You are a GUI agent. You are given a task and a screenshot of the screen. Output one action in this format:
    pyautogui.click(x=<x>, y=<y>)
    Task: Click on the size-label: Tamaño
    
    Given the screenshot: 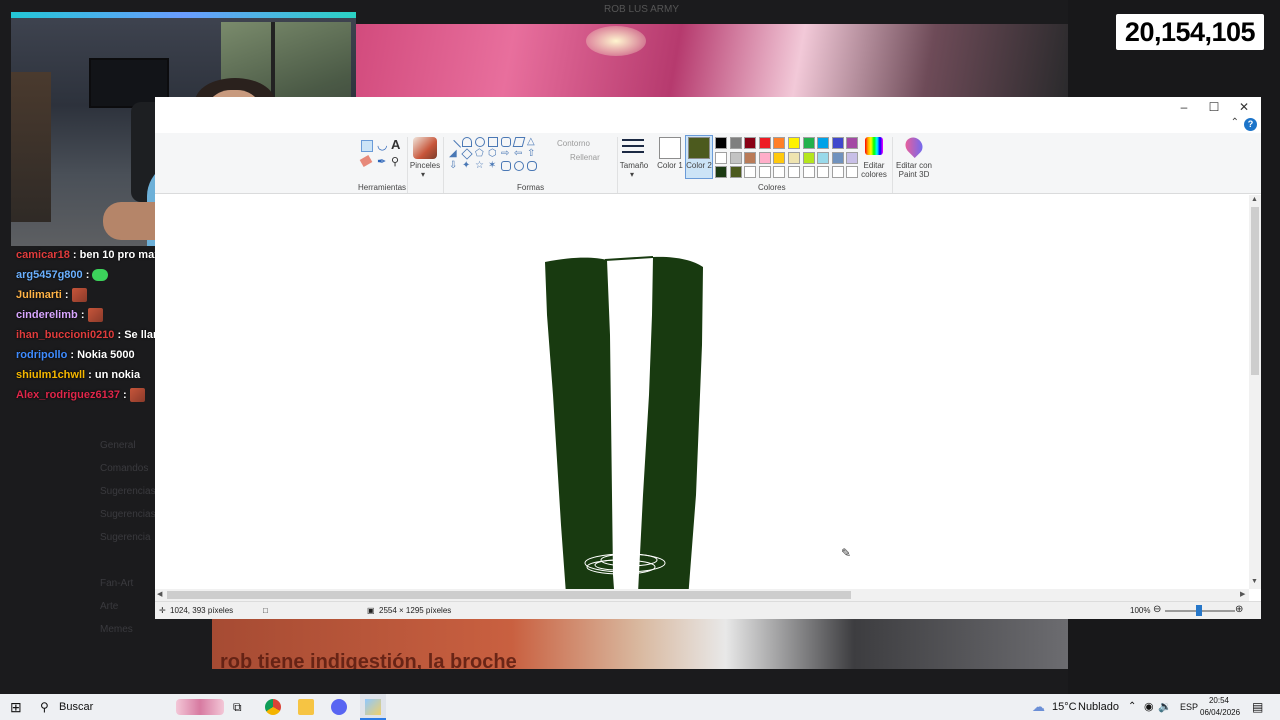 What is the action you would take?
    pyautogui.click(x=634, y=165)
    